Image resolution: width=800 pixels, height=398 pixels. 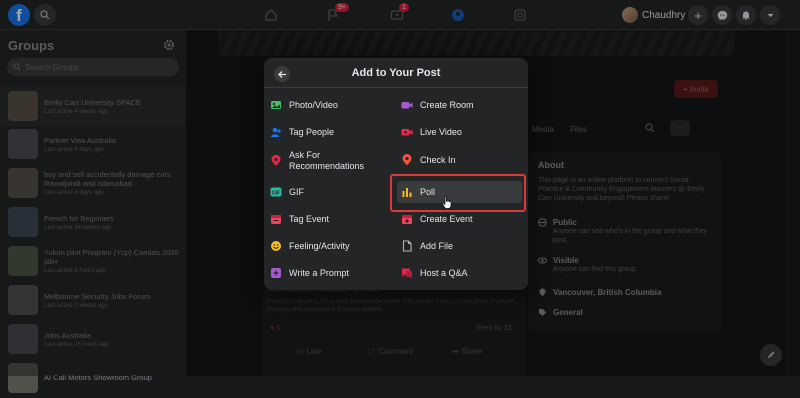 I want to click on option-ask-for-recommendations: Ask For Recommendations, so click(x=322, y=162).